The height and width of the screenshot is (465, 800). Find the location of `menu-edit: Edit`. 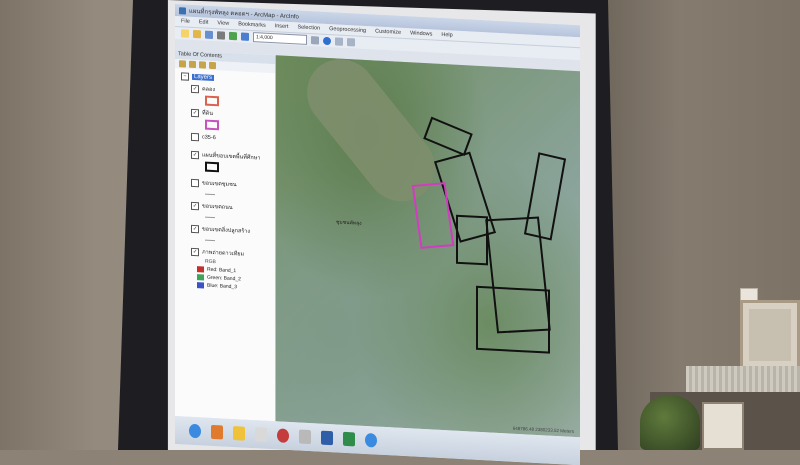

menu-edit: Edit is located at coordinates (203, 22).